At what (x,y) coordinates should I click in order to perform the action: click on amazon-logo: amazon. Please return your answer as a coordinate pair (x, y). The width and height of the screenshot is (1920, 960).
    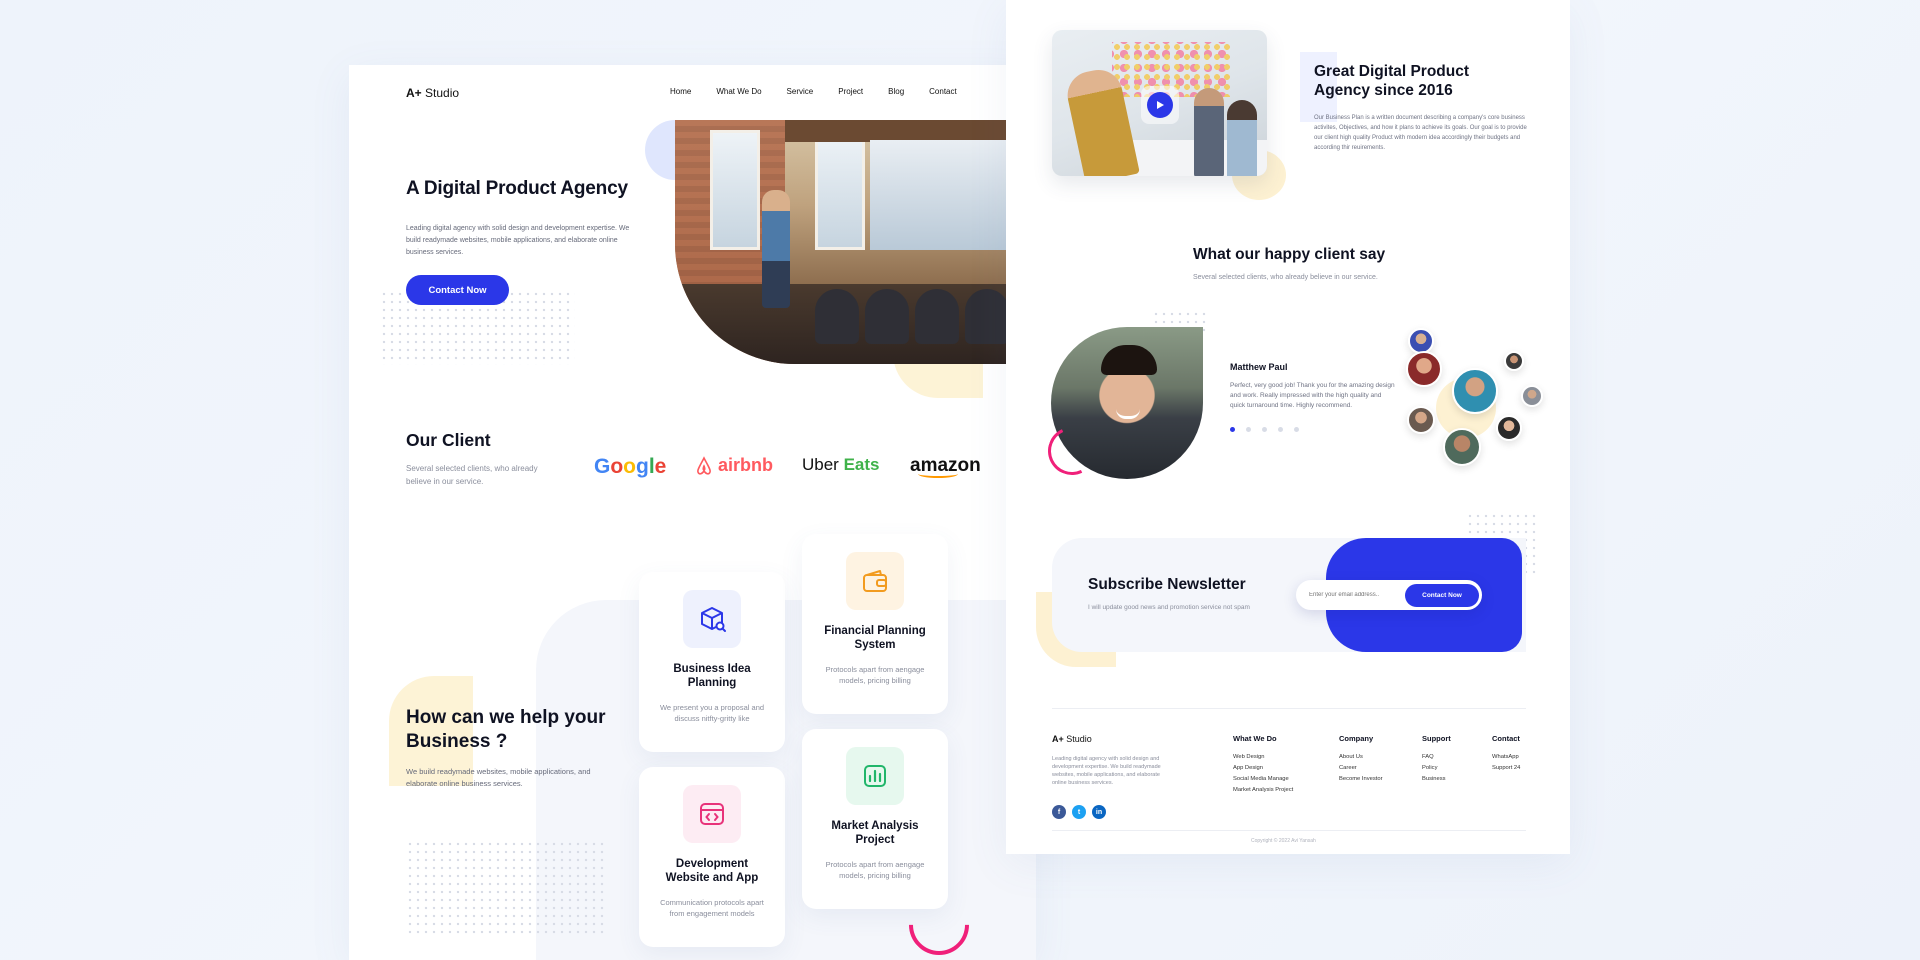
    Looking at the image, I should click on (945, 466).